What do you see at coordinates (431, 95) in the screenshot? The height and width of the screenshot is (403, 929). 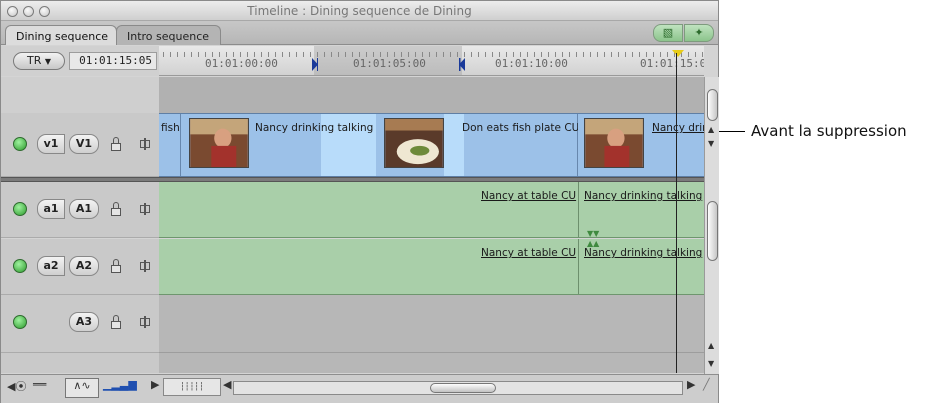 I see `empty-track-area` at bounding box center [431, 95].